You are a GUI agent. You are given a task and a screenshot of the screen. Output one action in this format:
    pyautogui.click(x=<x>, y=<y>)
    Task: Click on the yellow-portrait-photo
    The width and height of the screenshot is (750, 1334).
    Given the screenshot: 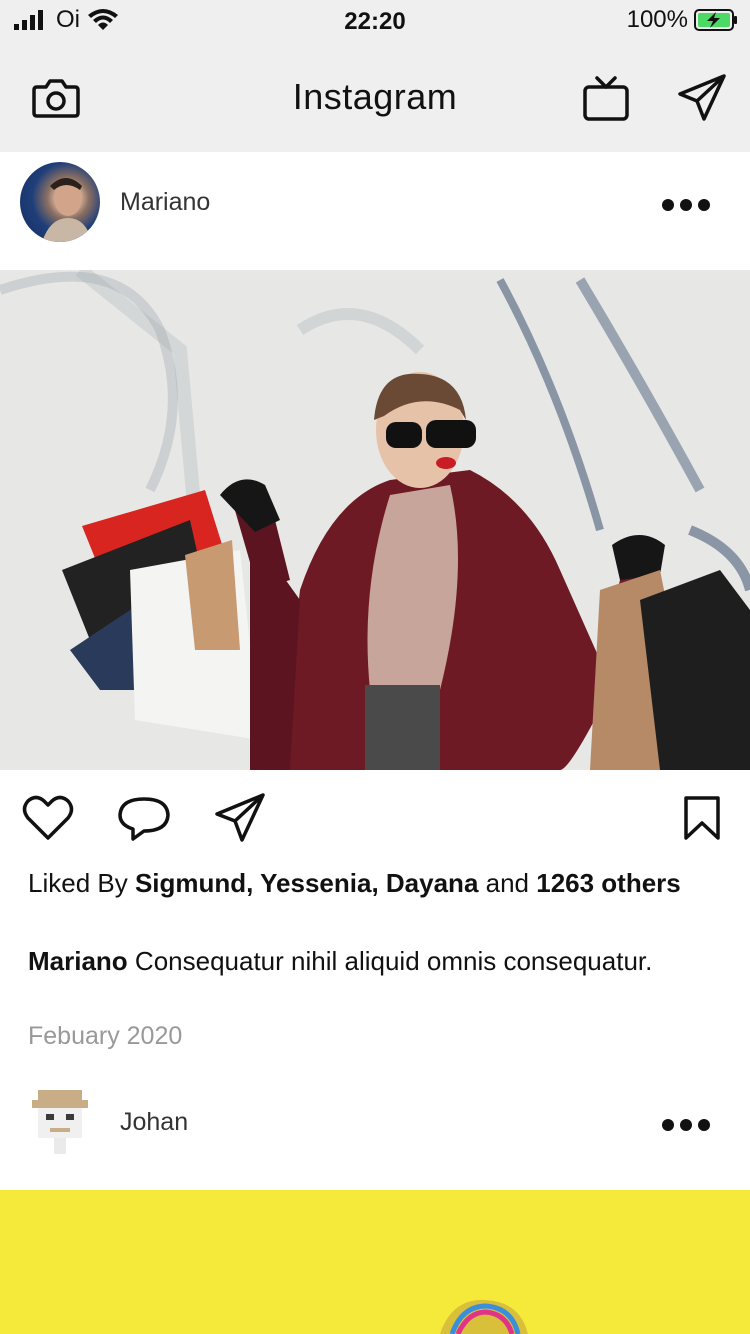 What is the action you would take?
    pyautogui.click(x=375, y=1262)
    